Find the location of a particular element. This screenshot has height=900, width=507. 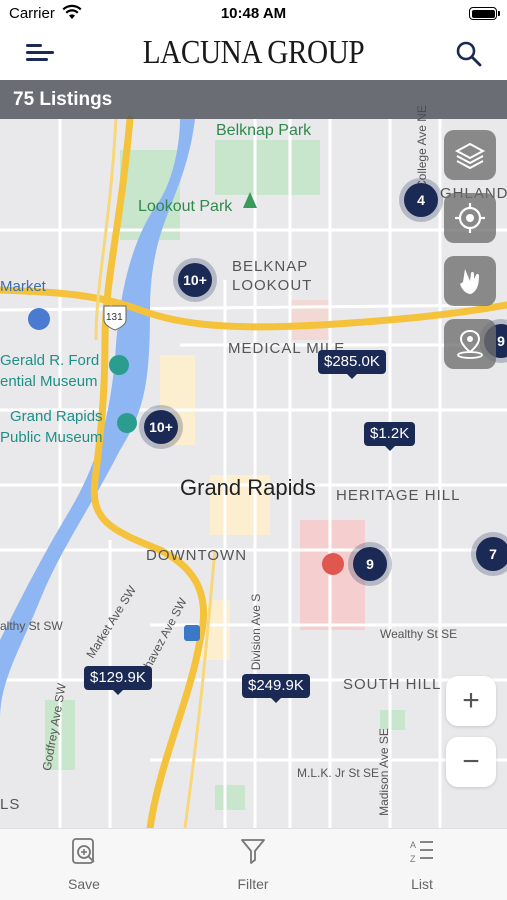

map-label-city: Grand Rapids is located at coordinates (248, 487).